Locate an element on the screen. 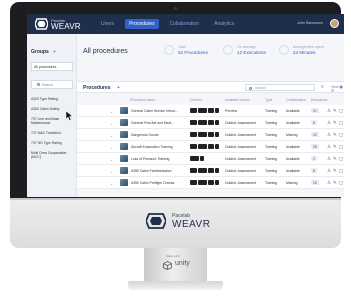  col-collaboration: Collaboration is located at coordinates (296, 100).